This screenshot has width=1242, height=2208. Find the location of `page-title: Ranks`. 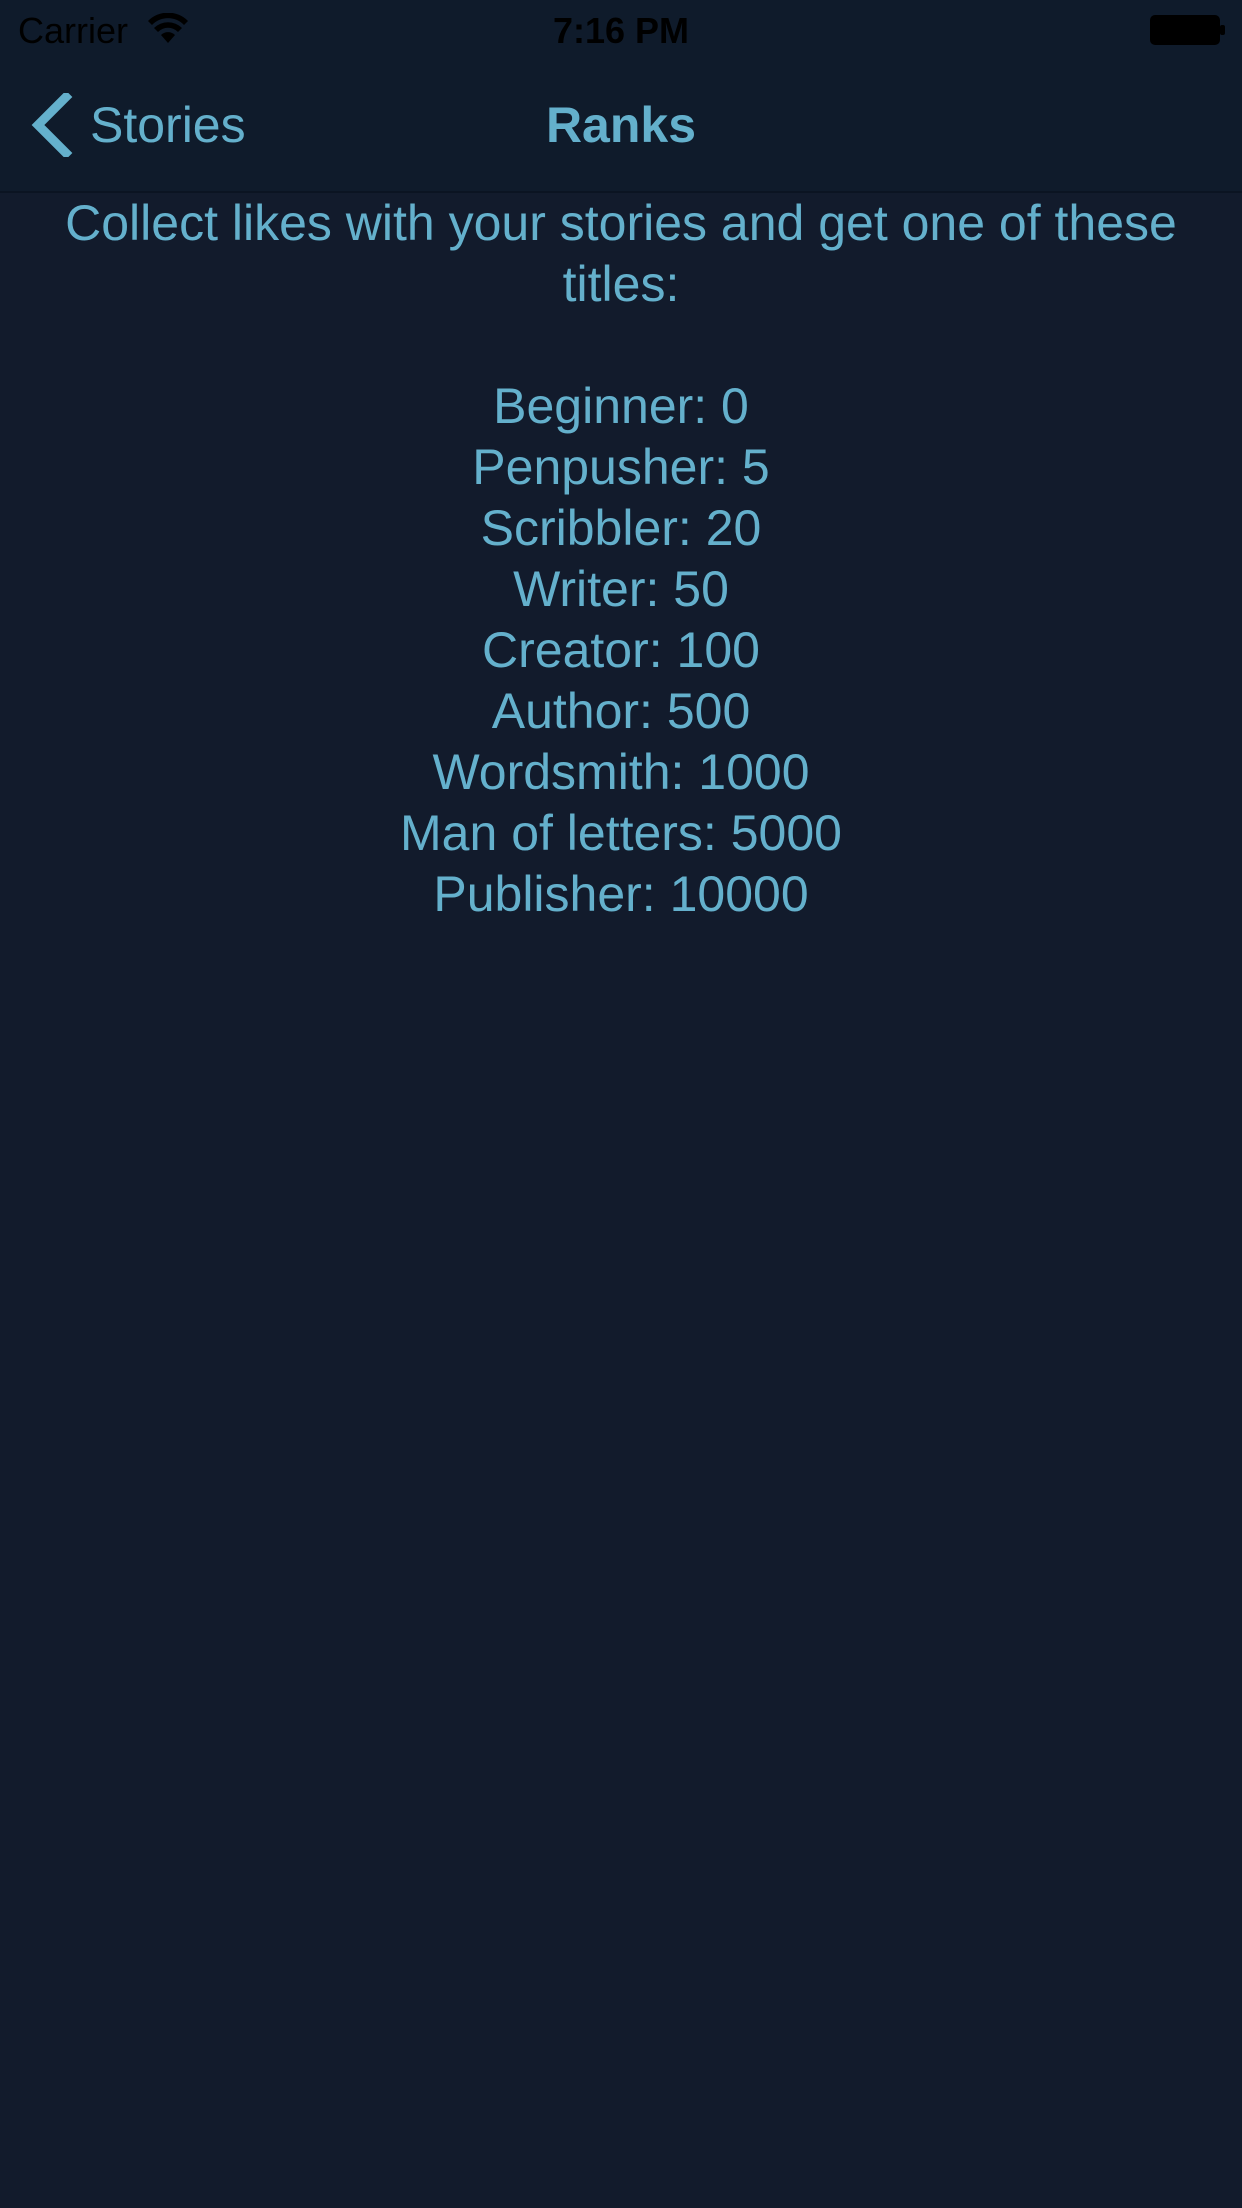

page-title: Ranks is located at coordinates (621, 125).